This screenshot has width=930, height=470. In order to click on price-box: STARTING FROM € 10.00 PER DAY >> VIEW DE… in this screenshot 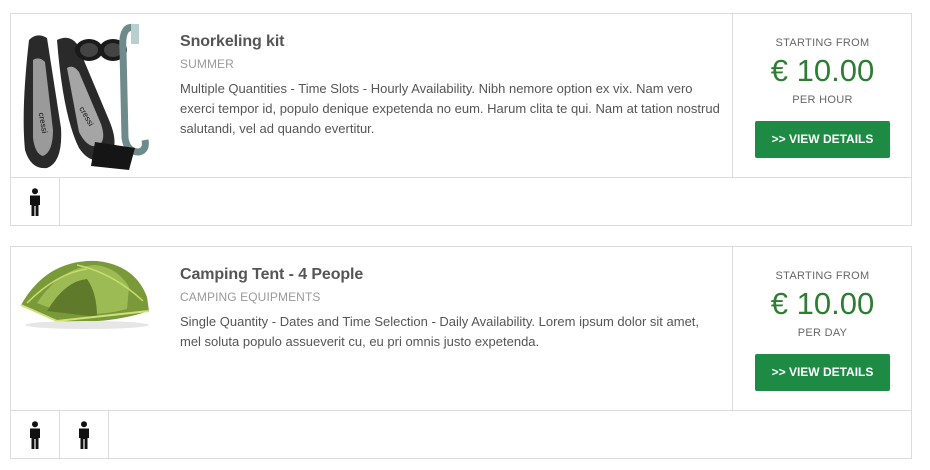, I will do `click(822, 328)`.